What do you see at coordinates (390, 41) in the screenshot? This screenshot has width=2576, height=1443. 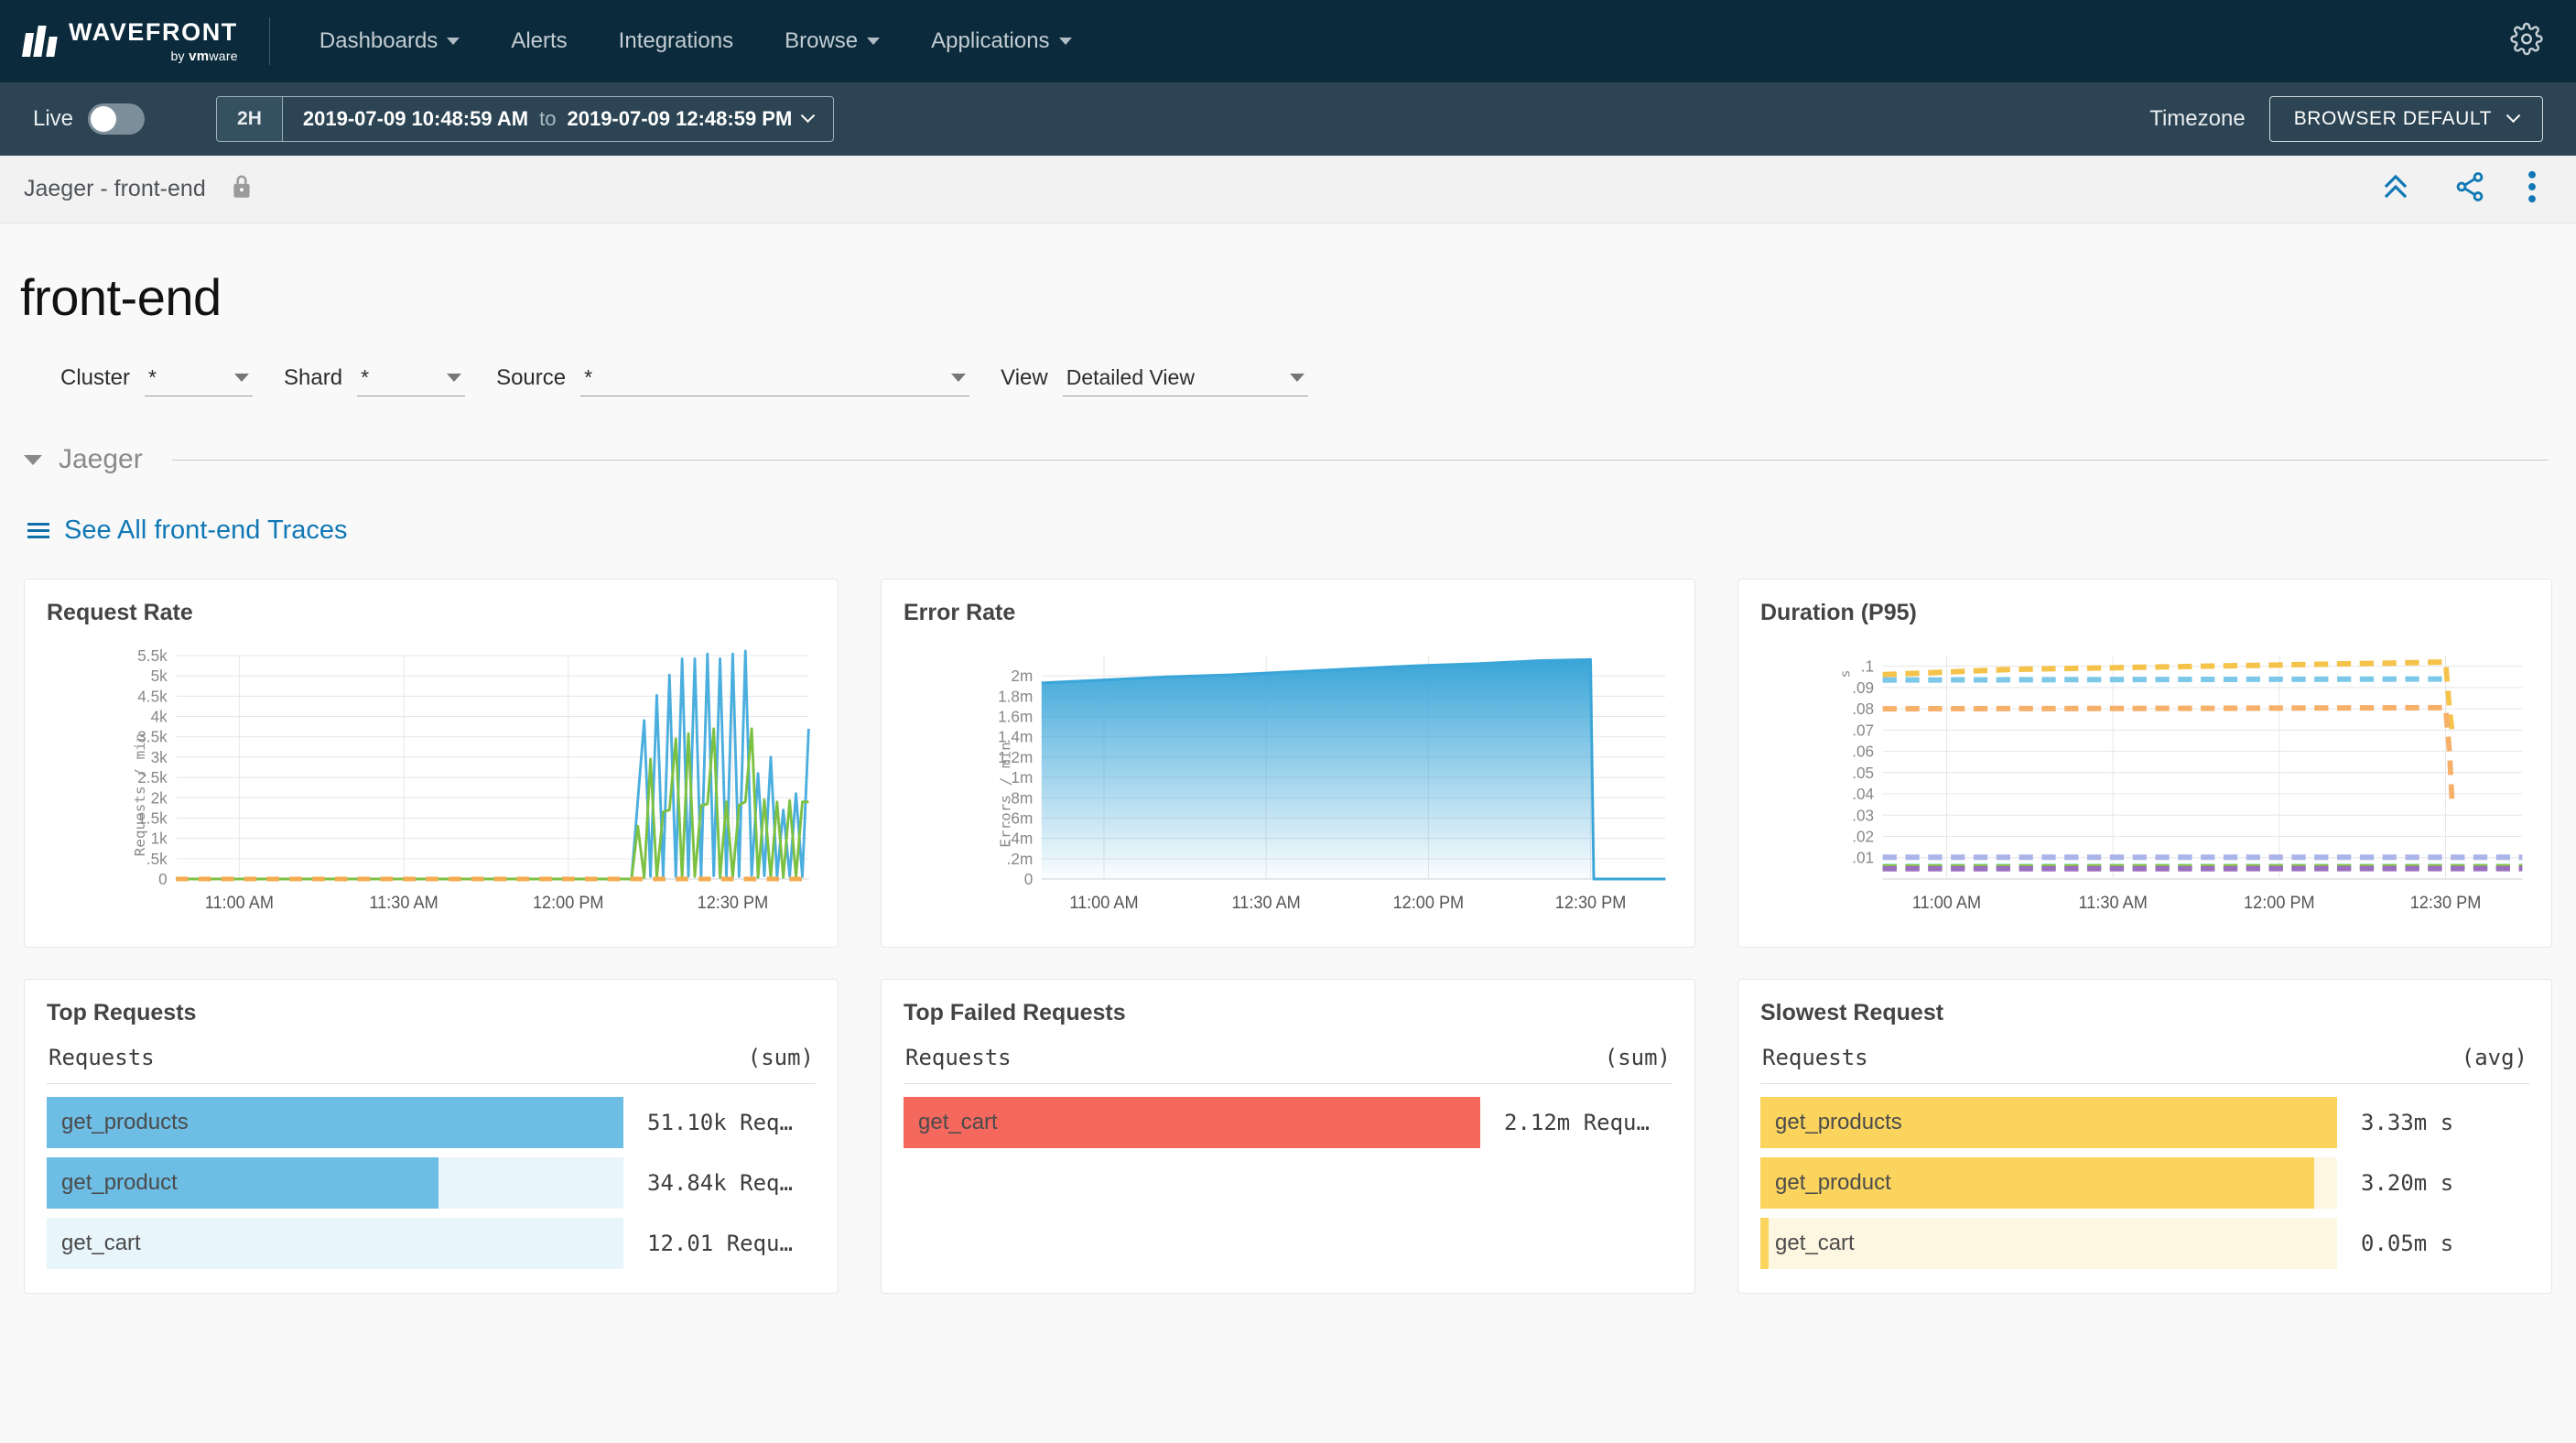 I see `nav-item-dashboards: Dashboards` at bounding box center [390, 41].